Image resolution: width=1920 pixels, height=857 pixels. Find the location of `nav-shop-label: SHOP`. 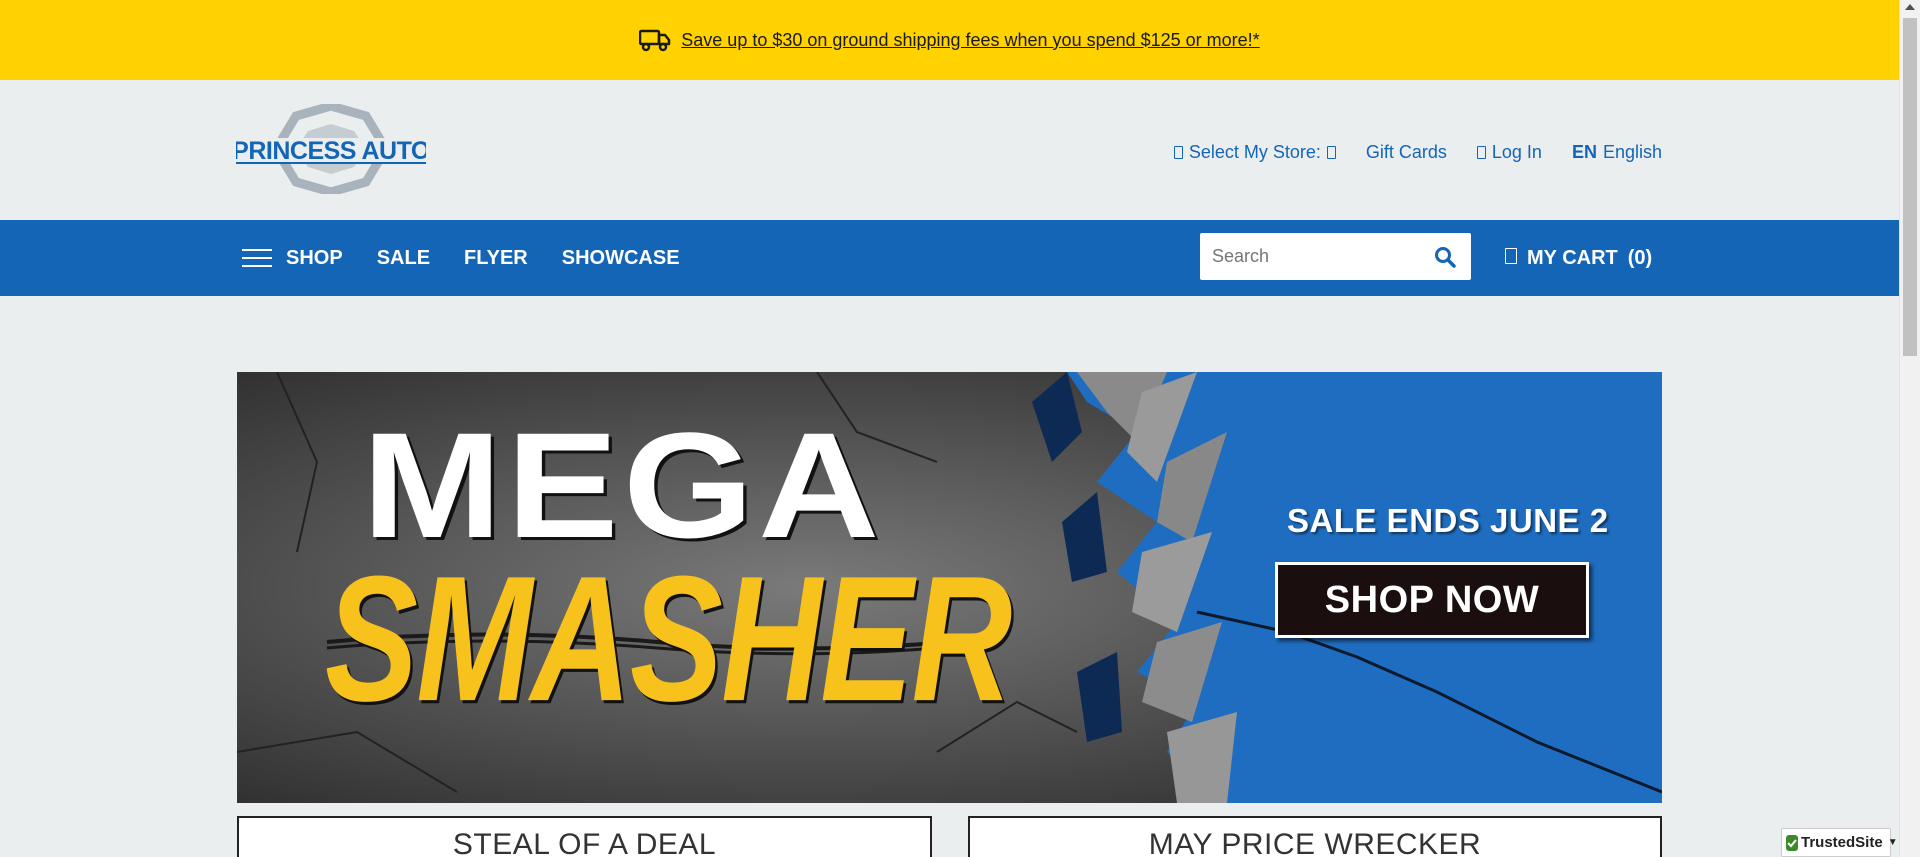

nav-shop-label: SHOP is located at coordinates (314, 257).